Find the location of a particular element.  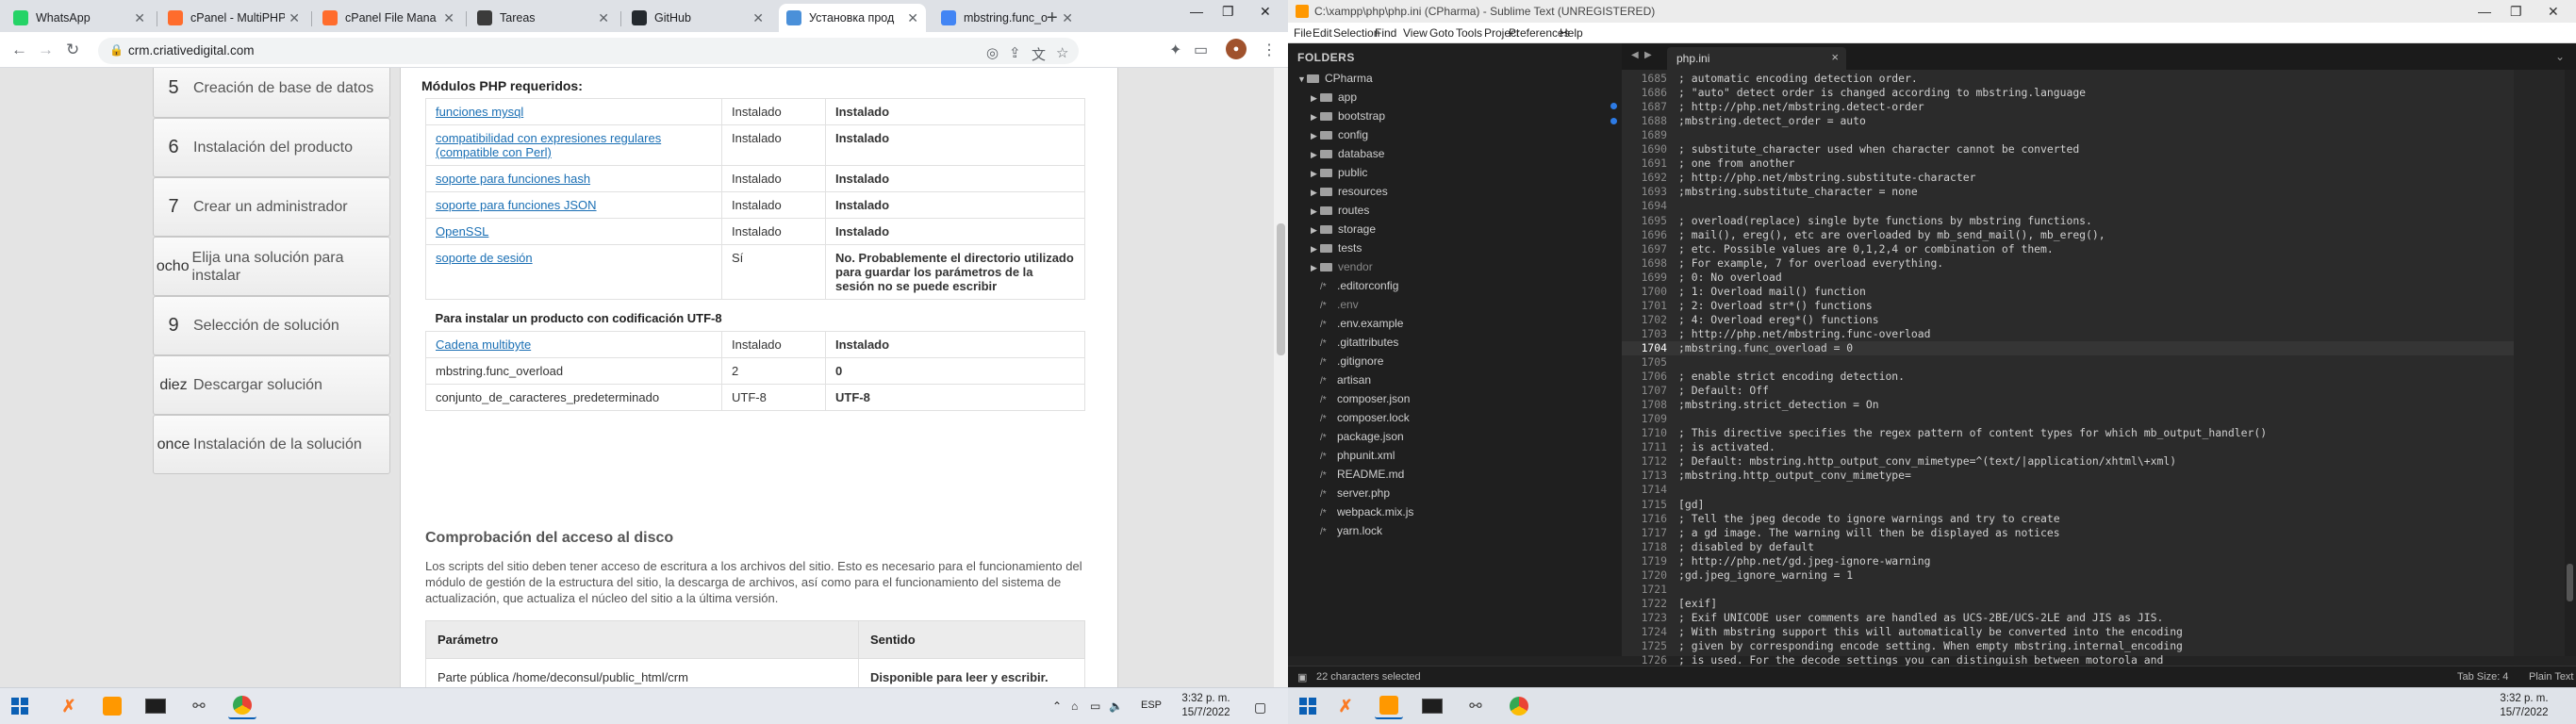

code-line: ; http://php.net/mbstring.func-overload is located at coordinates (1804, 333).